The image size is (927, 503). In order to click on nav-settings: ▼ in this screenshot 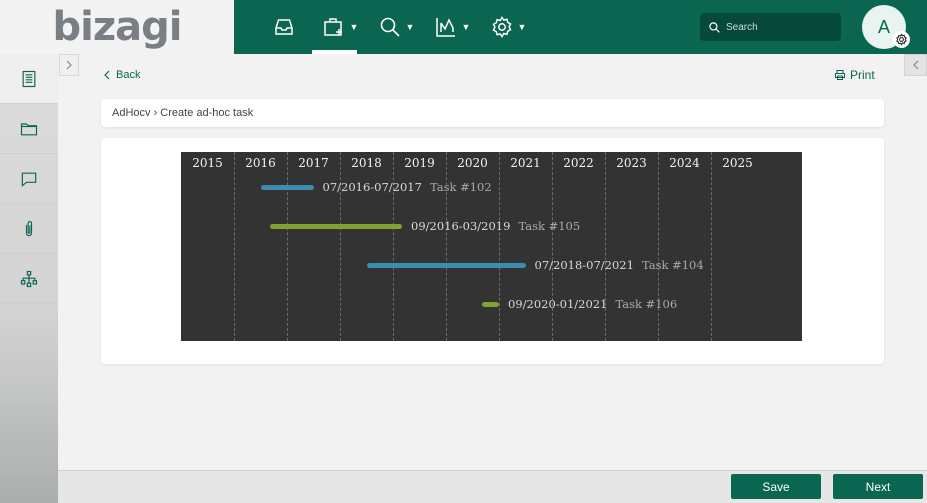, I will do `click(508, 27)`.